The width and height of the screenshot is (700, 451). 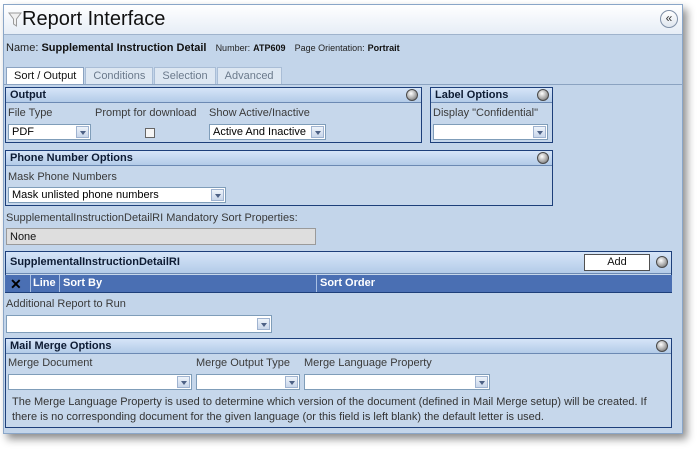 What do you see at coordinates (23, 132) in the screenshot?
I see `file-type-value: PDF` at bounding box center [23, 132].